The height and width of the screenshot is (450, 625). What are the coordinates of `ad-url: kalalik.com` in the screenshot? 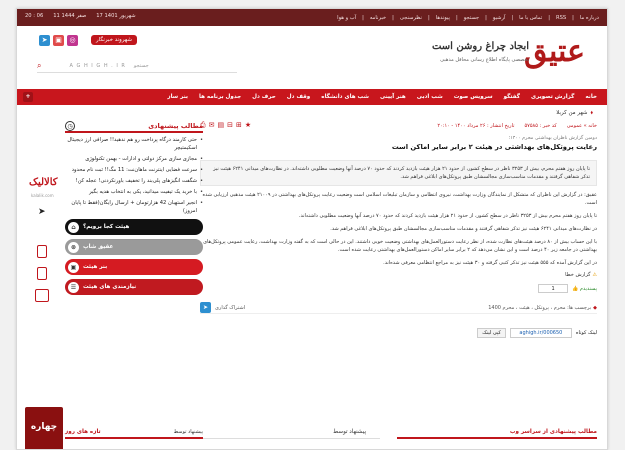 It's located at (42, 195).